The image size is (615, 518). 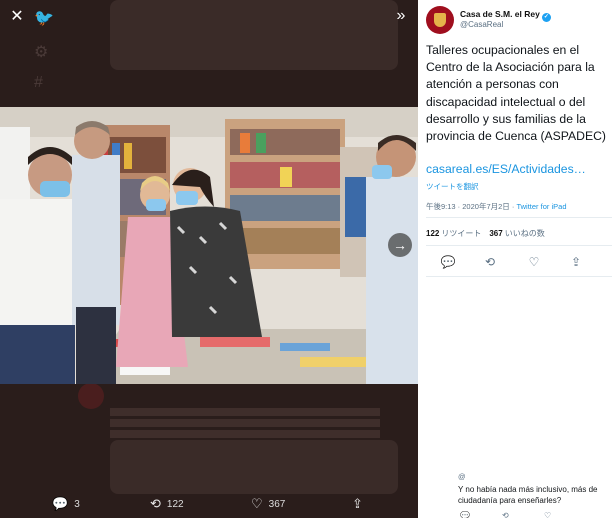 I want to click on reply-count: 3, so click(x=77, y=504).